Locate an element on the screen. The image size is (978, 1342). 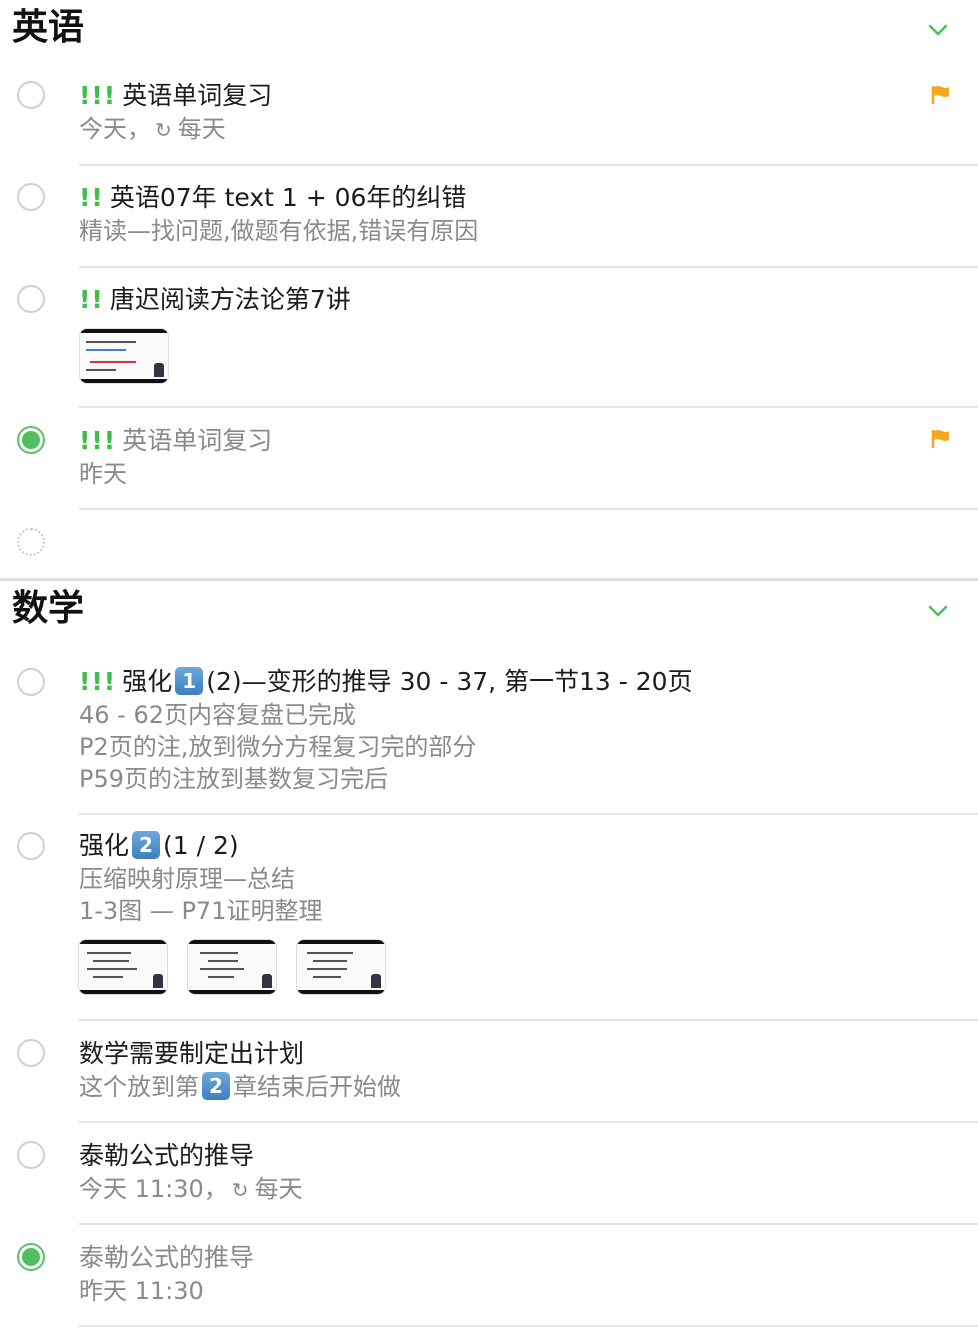
task-note-line: 46 - 62页内容复盘已完成 is located at coordinates (217, 715).